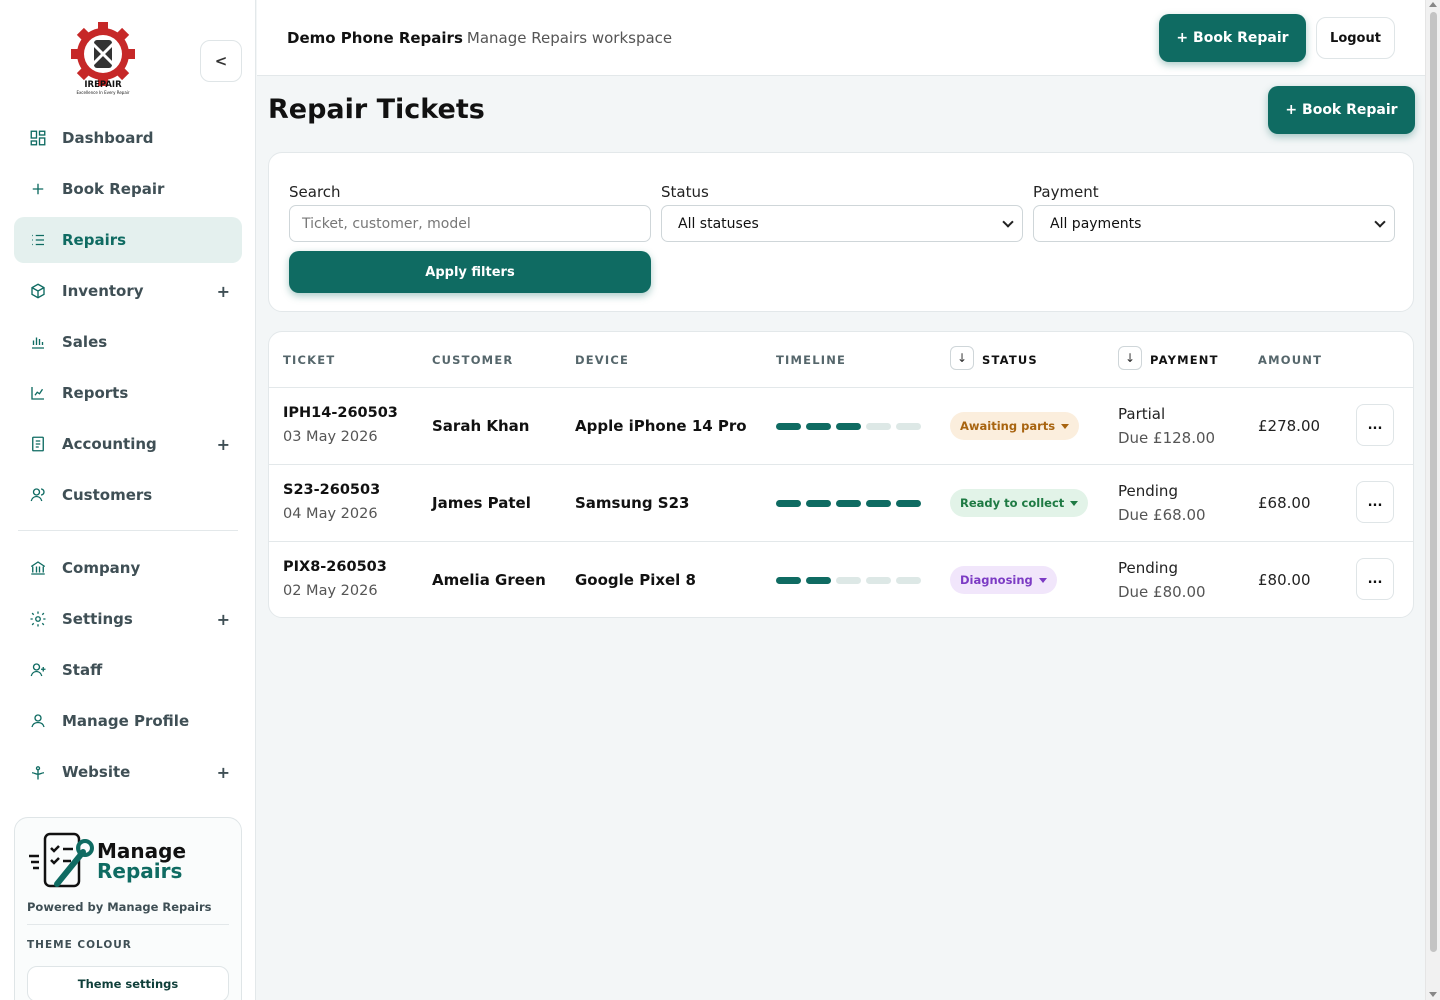 This screenshot has width=1440, height=1000. Describe the element at coordinates (962, 358) in the screenshot. I see `sort-status-button: ↓` at that location.